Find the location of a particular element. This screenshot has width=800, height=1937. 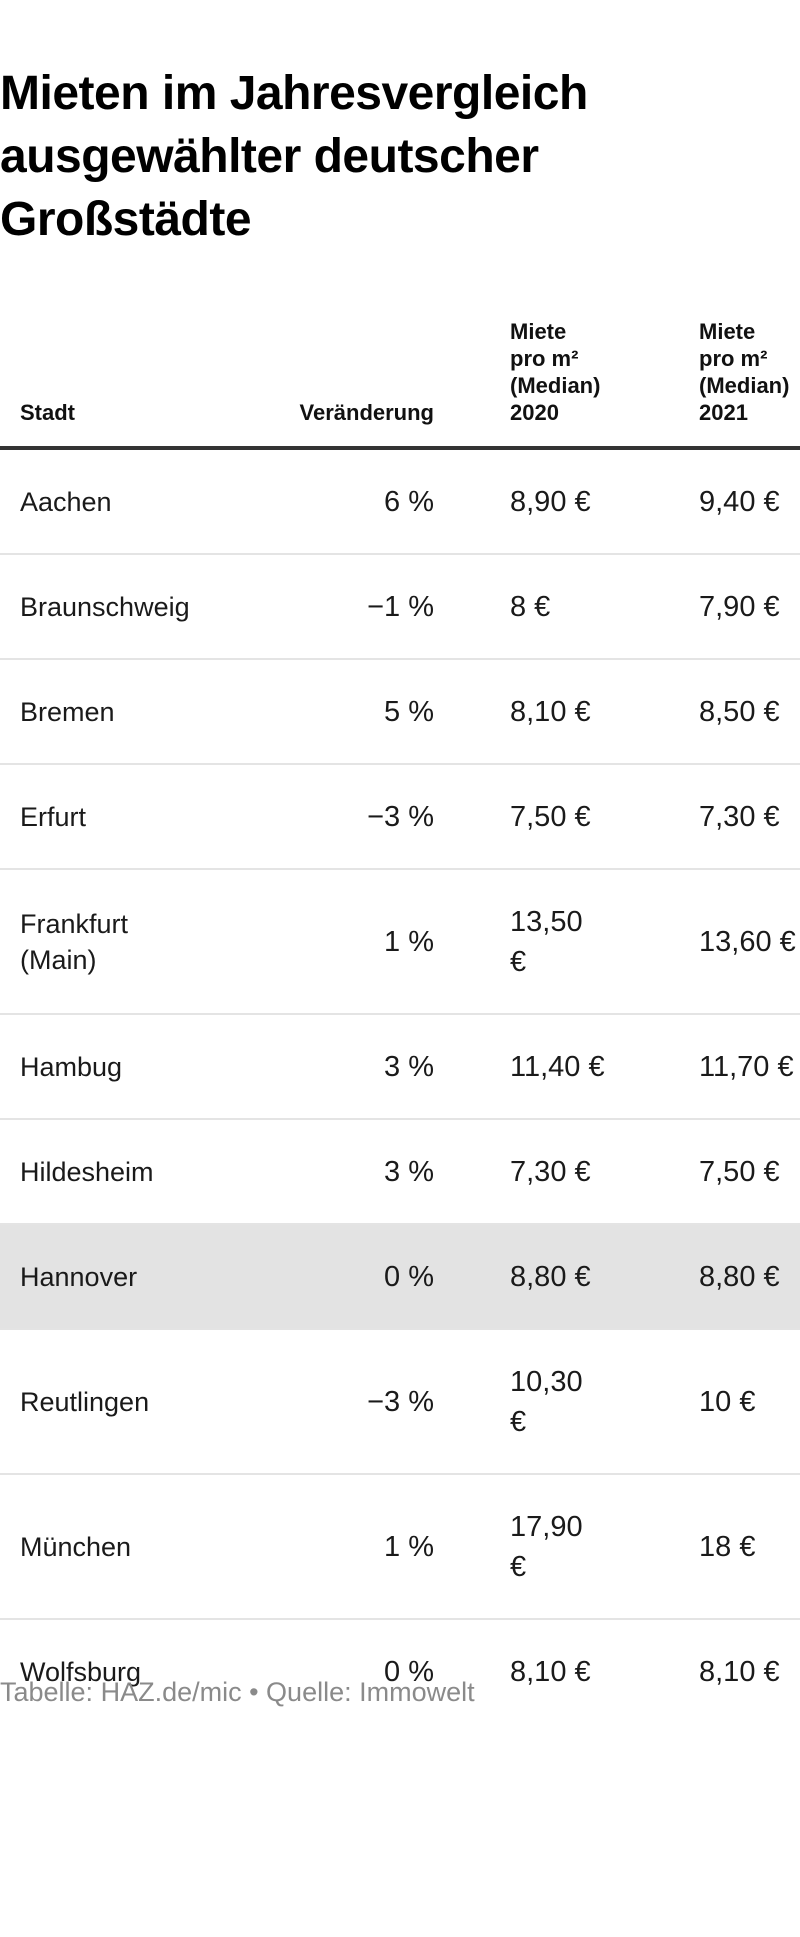

cell-stadt: Hannover is located at coordinates (125, 1277).